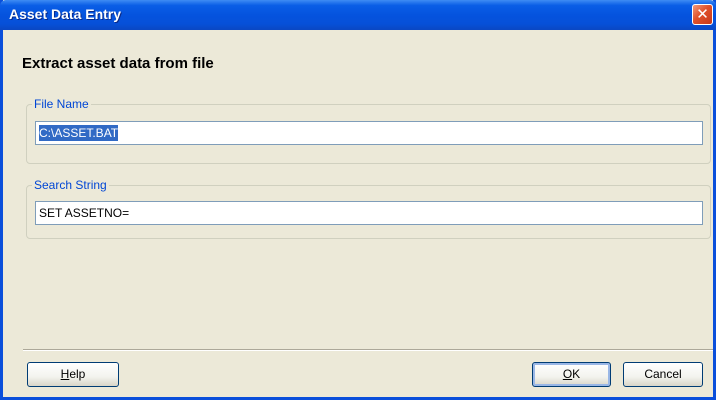 The height and width of the screenshot is (400, 716). Describe the element at coordinates (79, 133) in the screenshot. I see `file-name-value: C:\ASSET.BAT` at that location.